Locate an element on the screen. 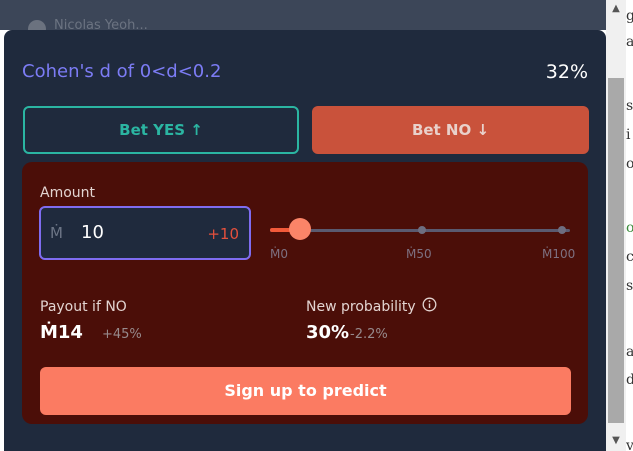 Image resolution: width=633 pixels, height=451 pixels. payout-label: Payout if NO is located at coordinates (83, 307).